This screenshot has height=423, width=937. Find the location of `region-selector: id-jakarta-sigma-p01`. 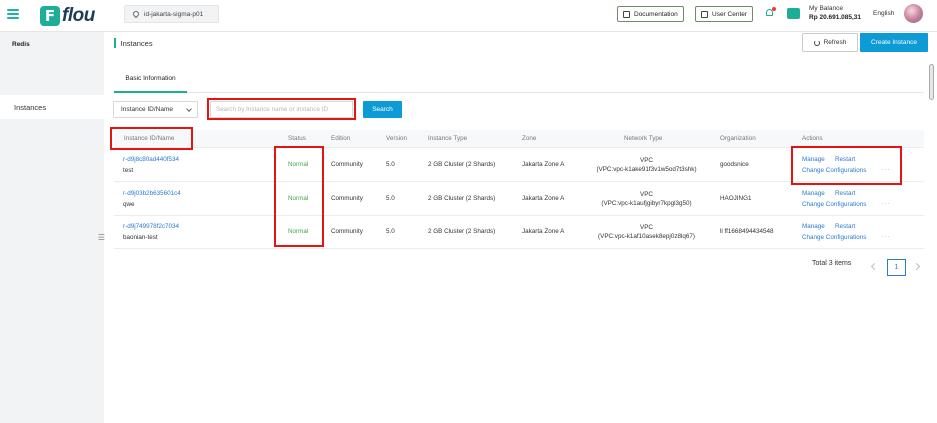

region-selector: id-jakarta-sigma-p01 is located at coordinates (171, 14).